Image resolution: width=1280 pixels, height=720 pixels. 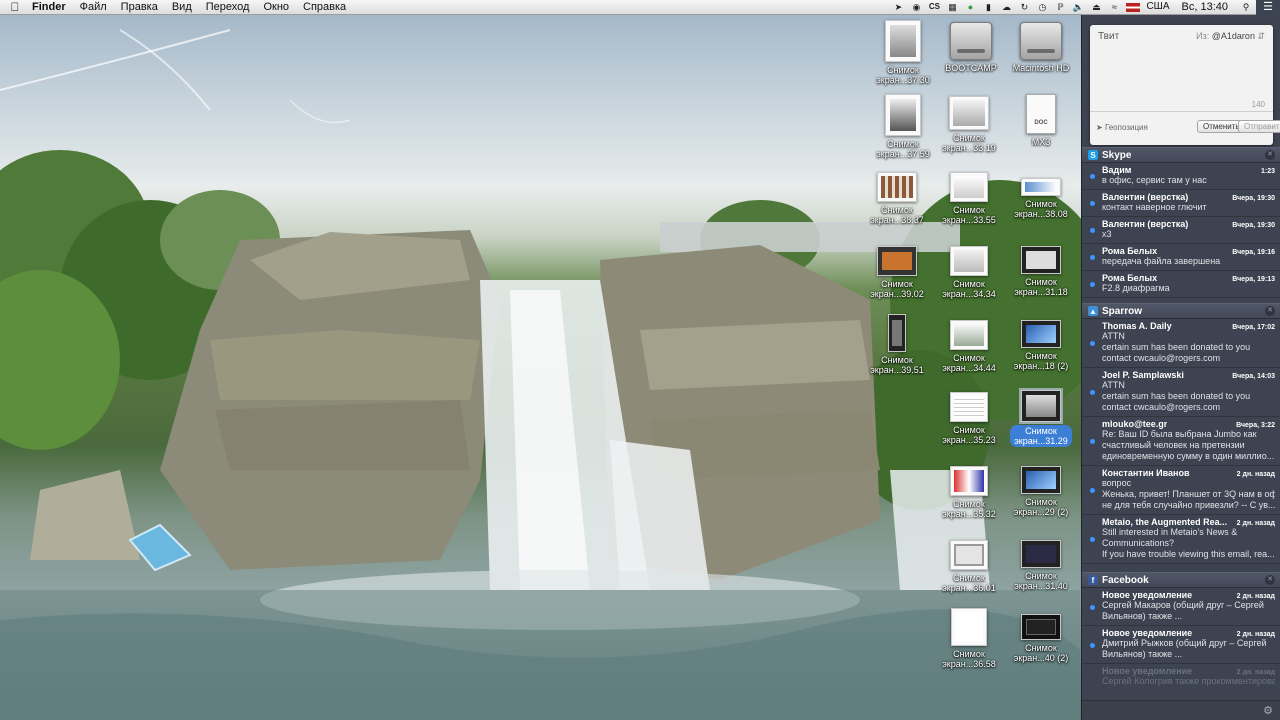 What do you see at coordinates (1041, 47) in the screenshot?
I see `desktop-icon-macintosh-hd: Macintosh HD` at bounding box center [1041, 47].